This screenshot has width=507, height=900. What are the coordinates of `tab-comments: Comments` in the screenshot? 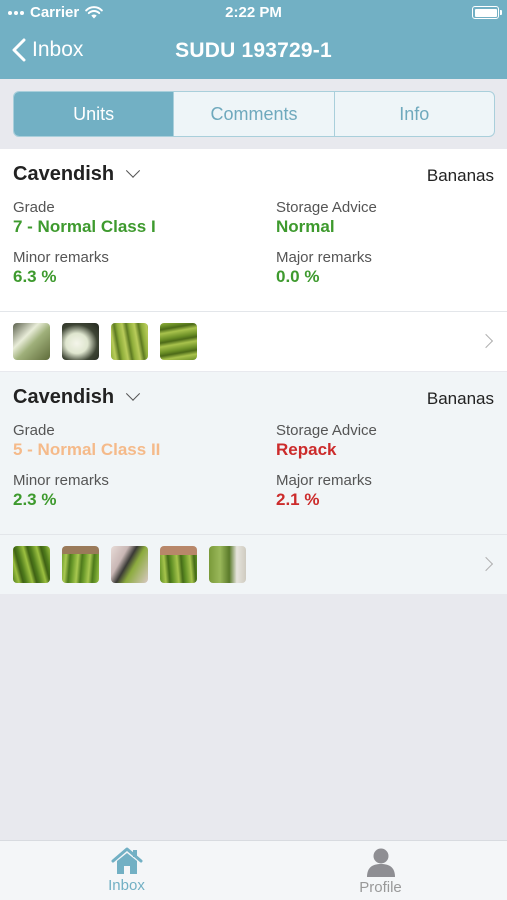 It's located at (254, 114).